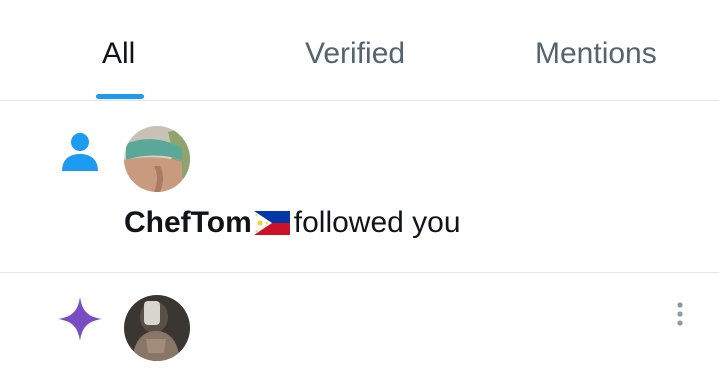  I want to click on action-text: followed you, so click(377, 222).